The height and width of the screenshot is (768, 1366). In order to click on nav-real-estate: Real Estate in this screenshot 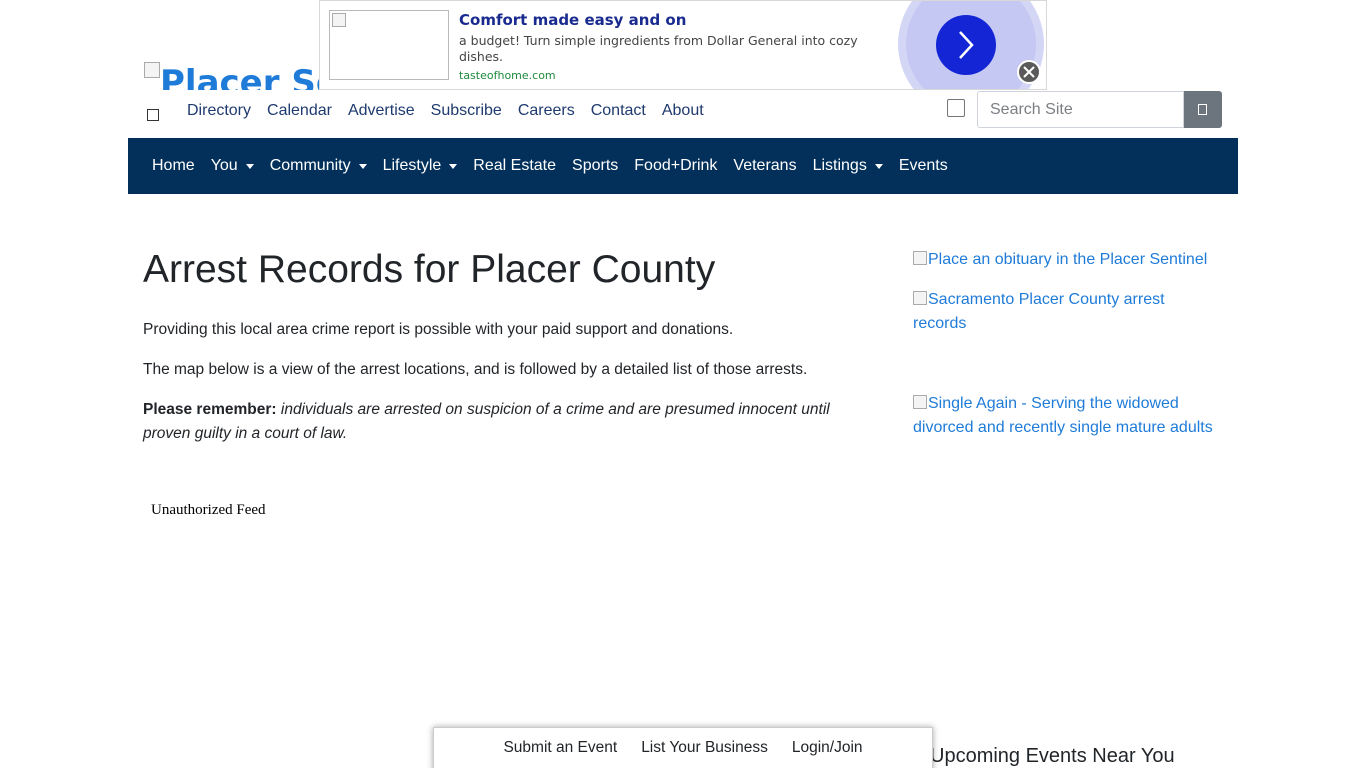, I will do `click(514, 166)`.